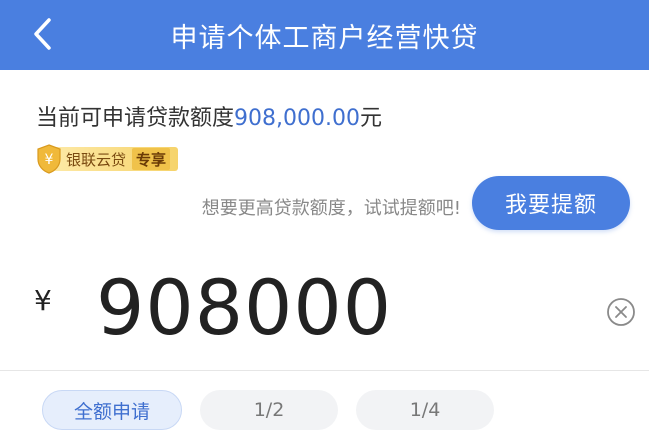 This screenshot has width=649, height=432. I want to click on chip-full-amount: 全额申请, so click(112, 410).